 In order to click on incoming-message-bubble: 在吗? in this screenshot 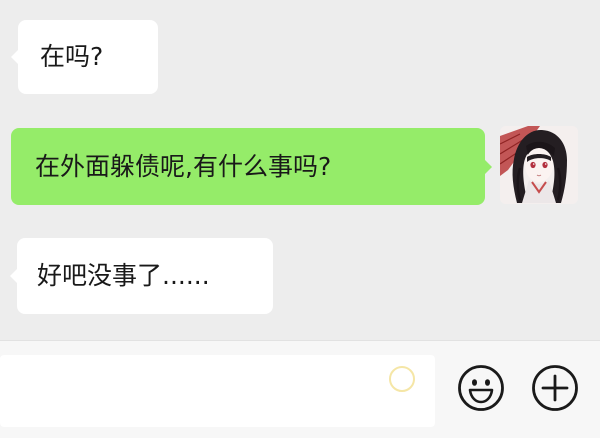, I will do `click(84, 57)`.